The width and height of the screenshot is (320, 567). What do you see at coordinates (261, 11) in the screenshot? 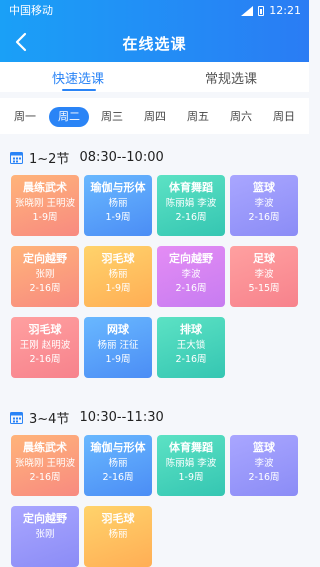
I see `battery-icon` at bounding box center [261, 11].